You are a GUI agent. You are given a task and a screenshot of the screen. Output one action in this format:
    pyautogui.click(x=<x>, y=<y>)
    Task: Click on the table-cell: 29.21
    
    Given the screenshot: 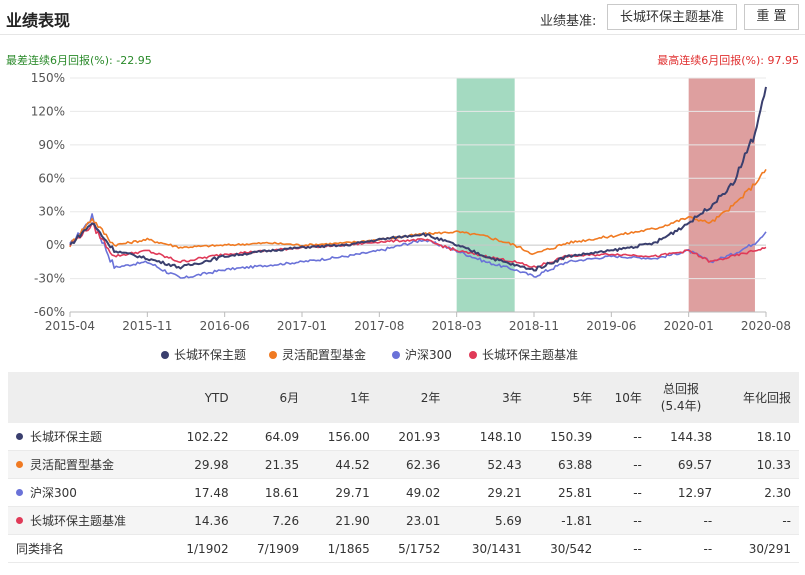 What is the action you would take?
    pyautogui.click(x=489, y=492)
    